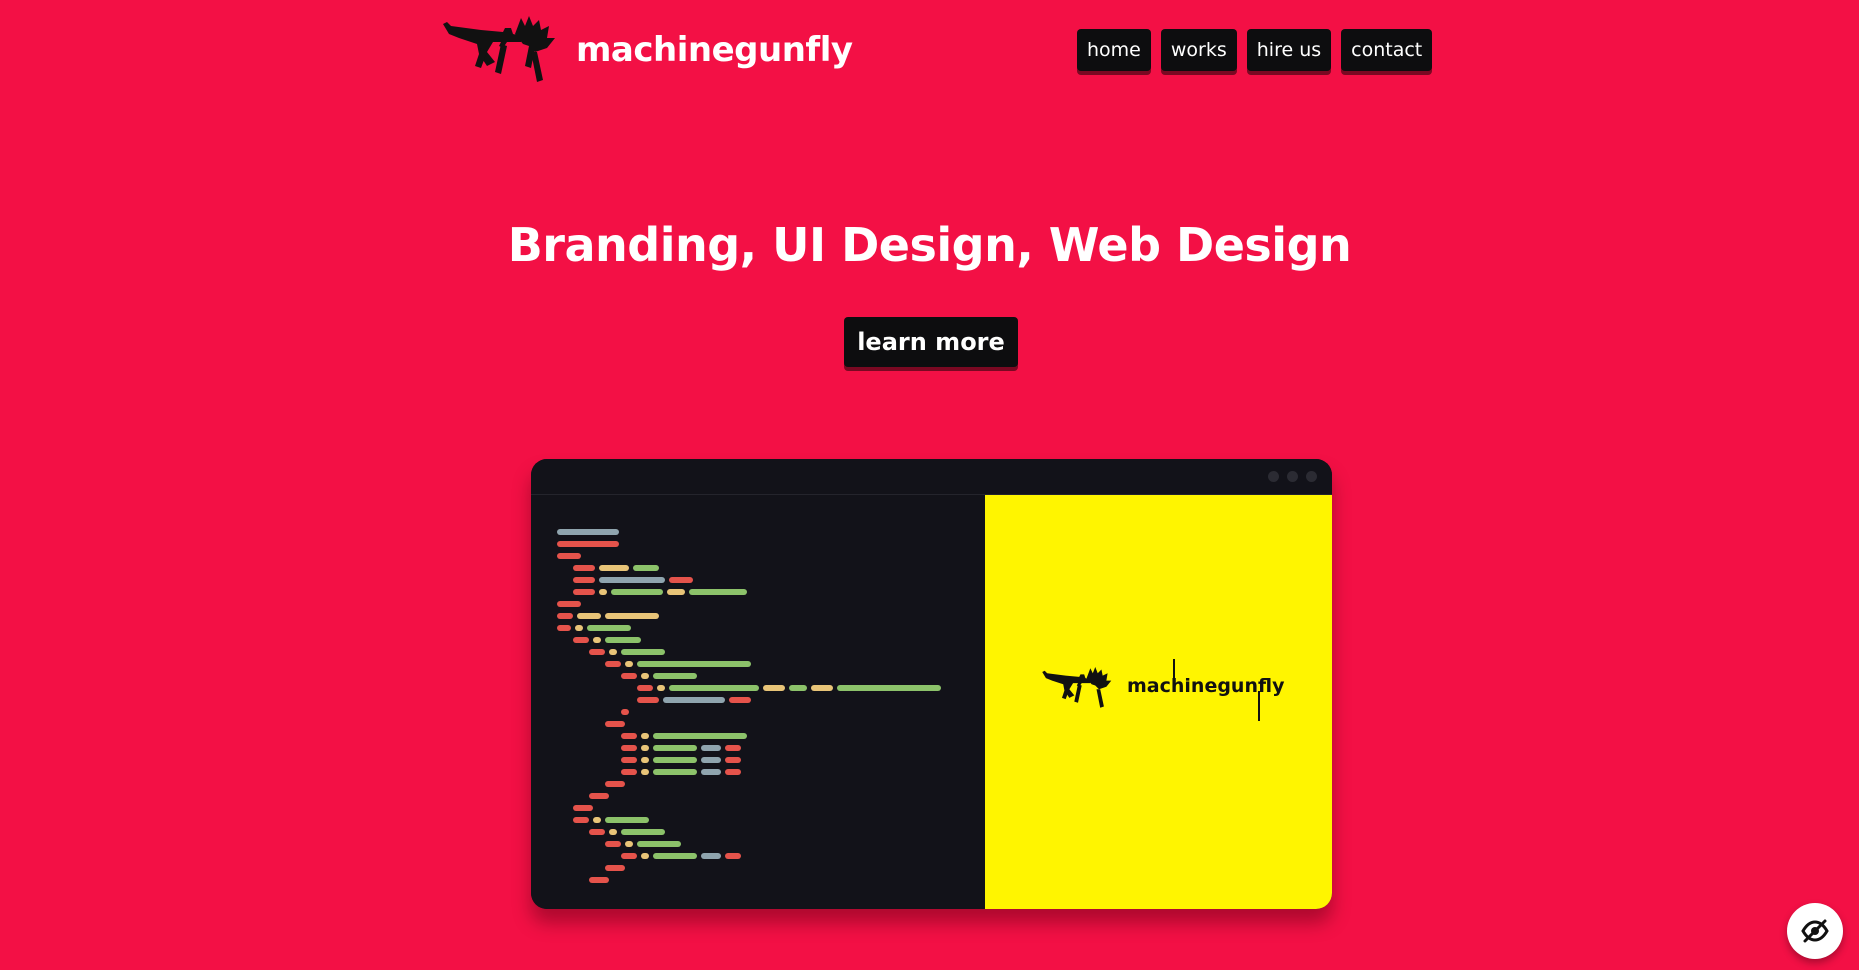 This screenshot has width=1859, height=970. I want to click on code-lines-illustration, so click(749, 706).